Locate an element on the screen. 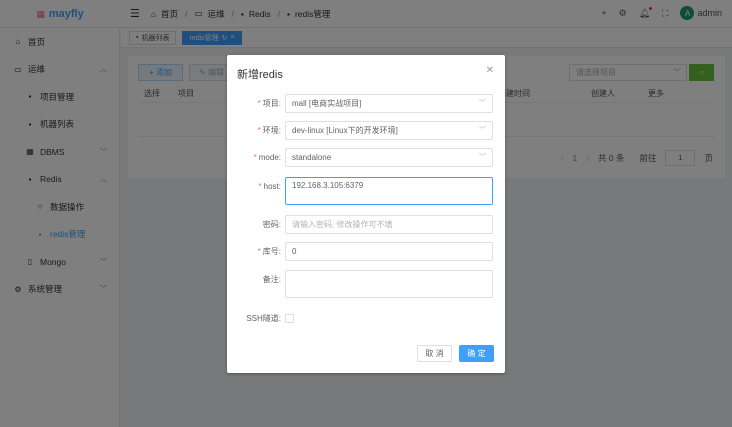 This screenshot has height=427, width=732. confirm-label: 确 定 is located at coordinates (476, 353).